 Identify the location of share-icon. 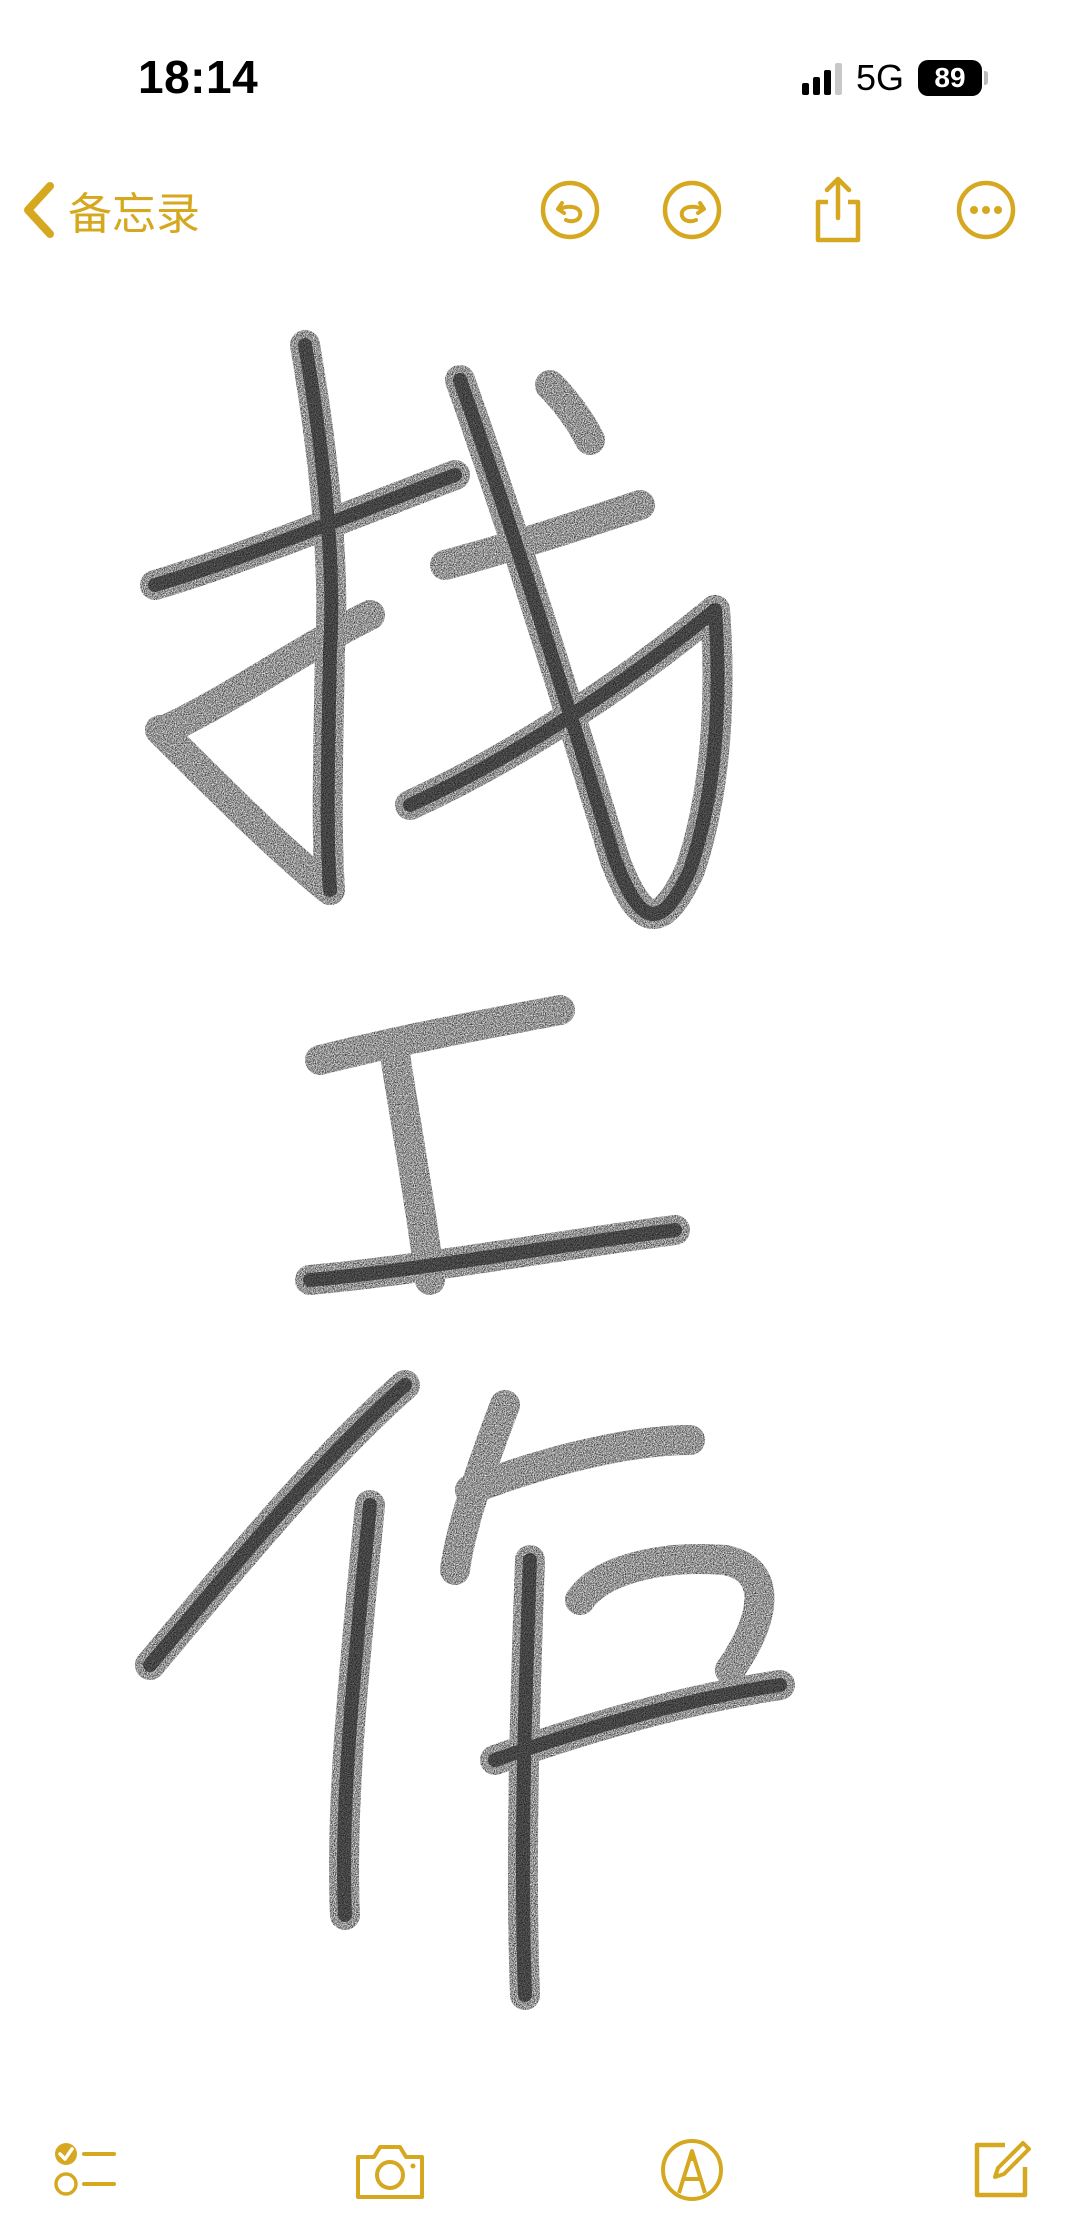
(838, 209).